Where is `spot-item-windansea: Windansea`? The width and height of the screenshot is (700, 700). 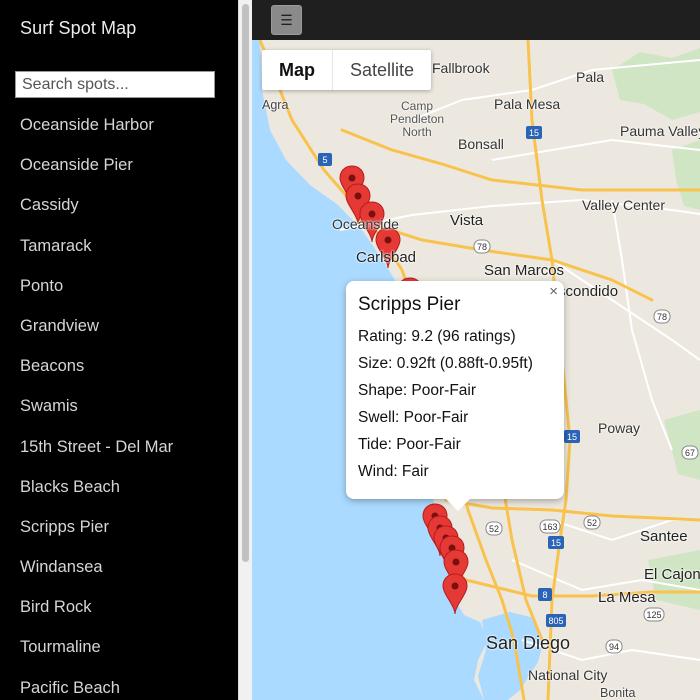 spot-item-windansea: Windansea is located at coordinates (119, 567).